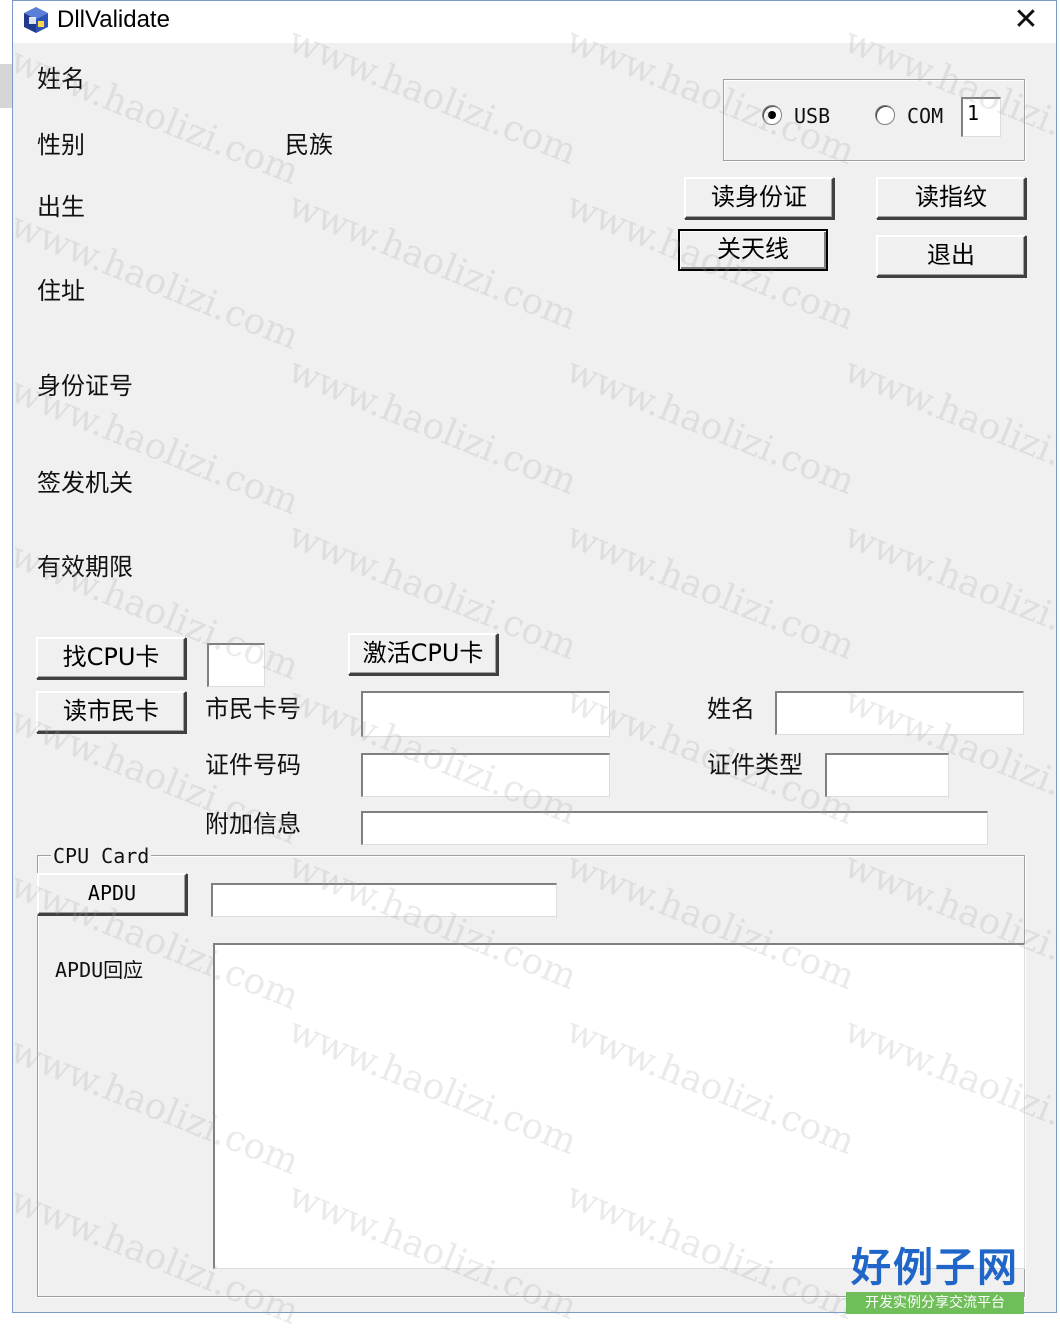 The width and height of the screenshot is (1060, 1333). I want to click on badge-sub-text: 开发实例分享交流平台, so click(935, 1303).